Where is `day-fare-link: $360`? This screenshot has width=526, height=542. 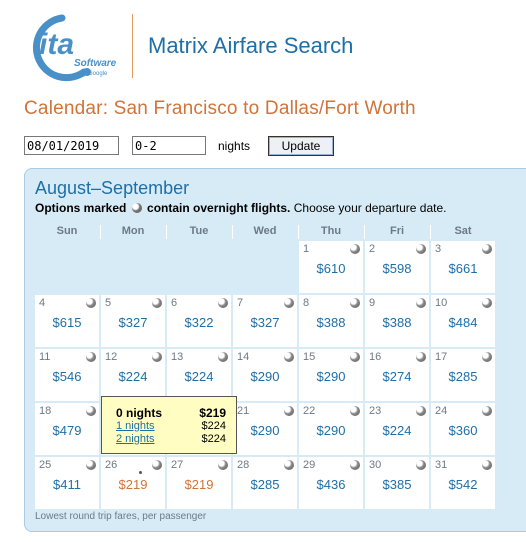 day-fare-link: $360 is located at coordinates (463, 430).